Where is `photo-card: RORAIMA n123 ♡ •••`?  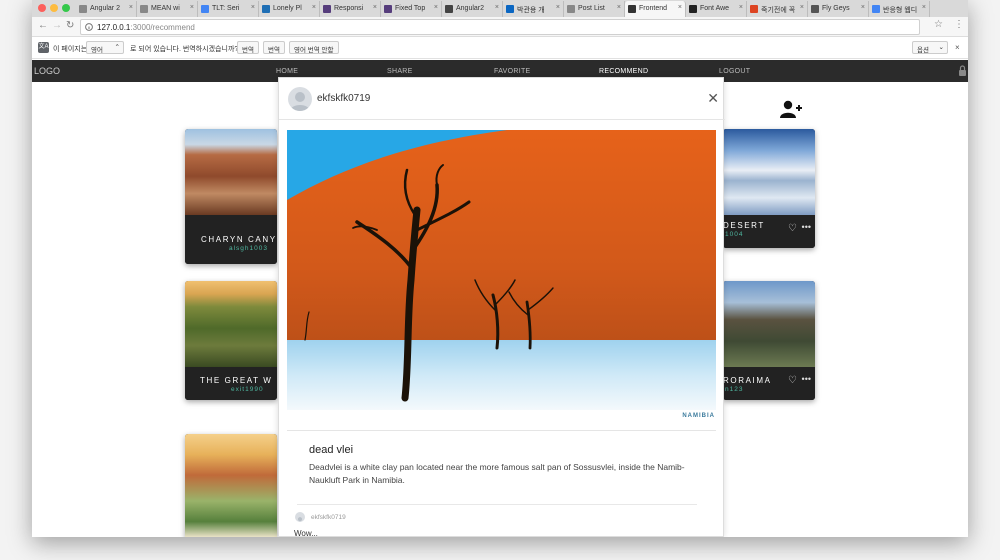
photo-card: RORAIMA n123 ♡ ••• is located at coordinates (769, 340).